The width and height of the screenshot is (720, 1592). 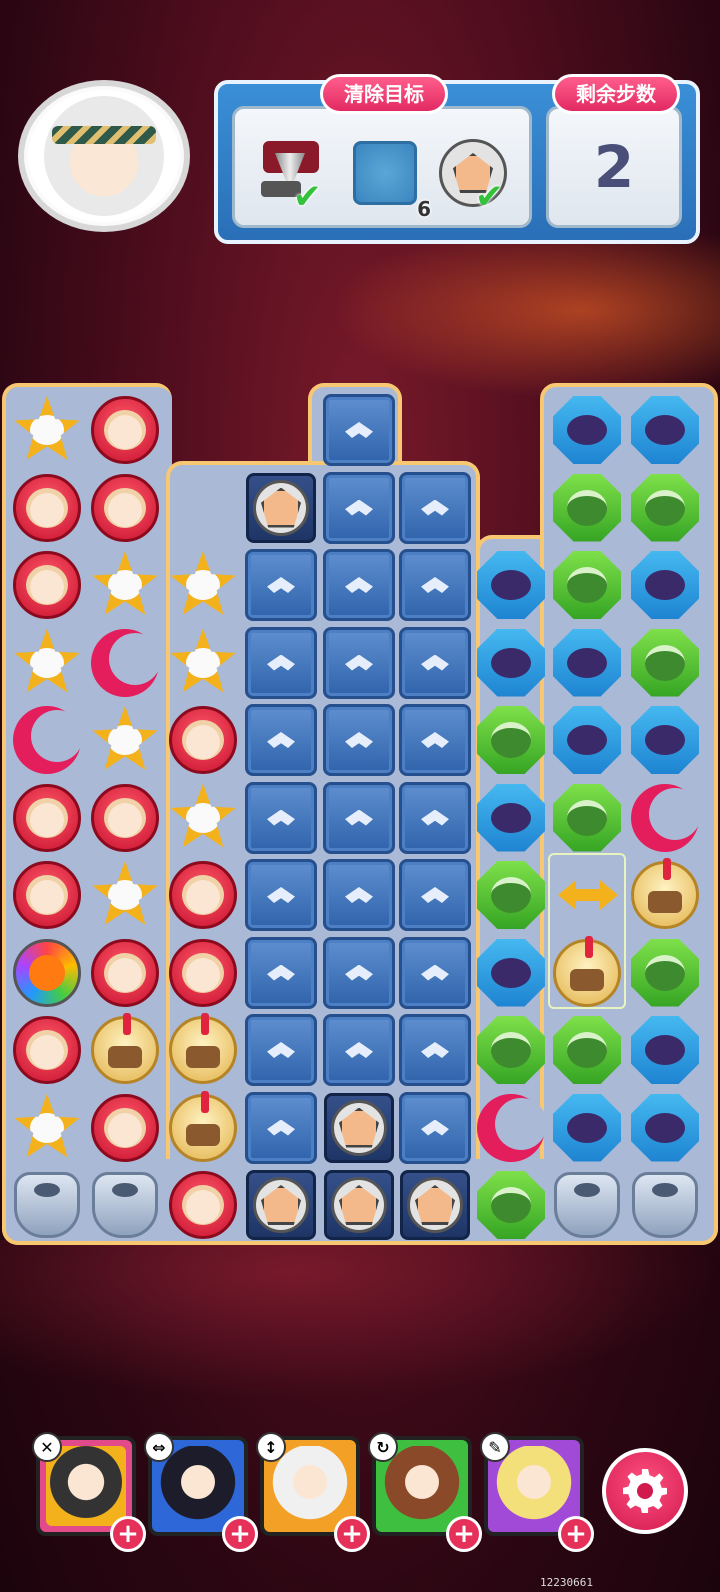 What do you see at coordinates (645, 1491) in the screenshot?
I see `settings-button` at bounding box center [645, 1491].